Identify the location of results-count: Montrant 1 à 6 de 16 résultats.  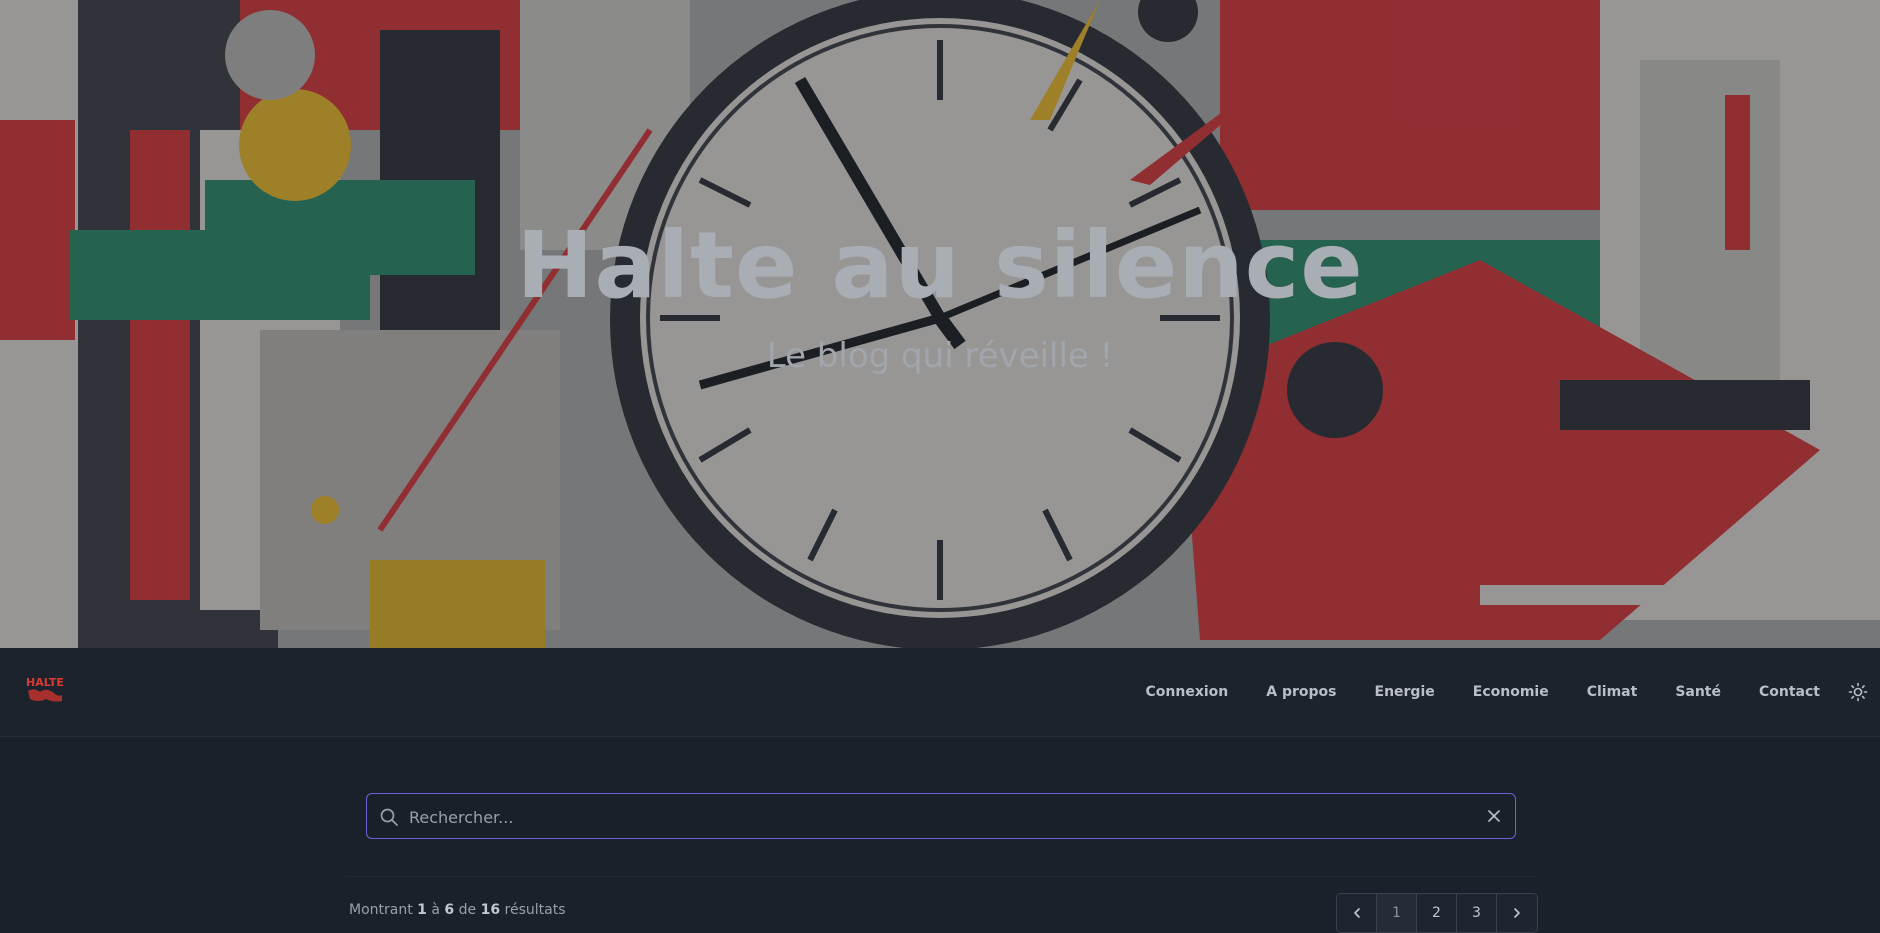
(457, 910).